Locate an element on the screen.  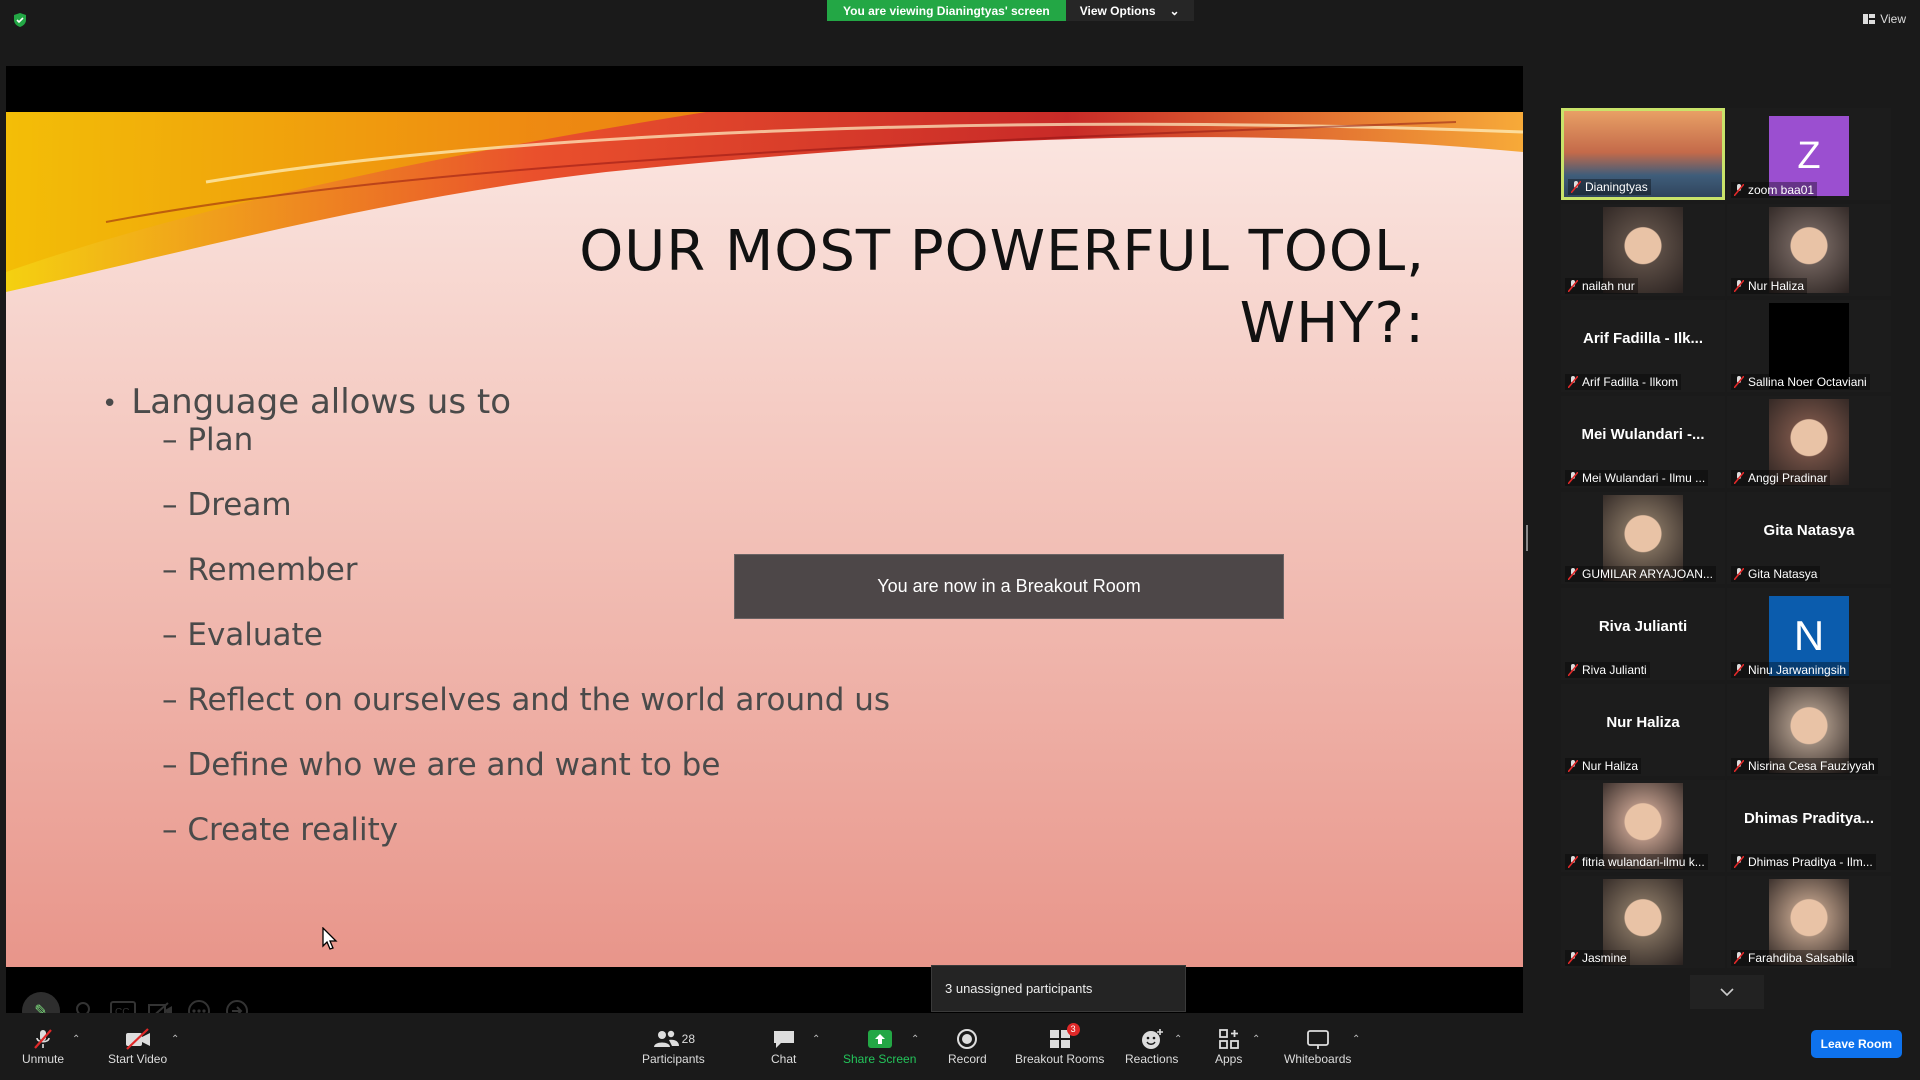
captions-icon: CC is located at coordinates (123, 1005).